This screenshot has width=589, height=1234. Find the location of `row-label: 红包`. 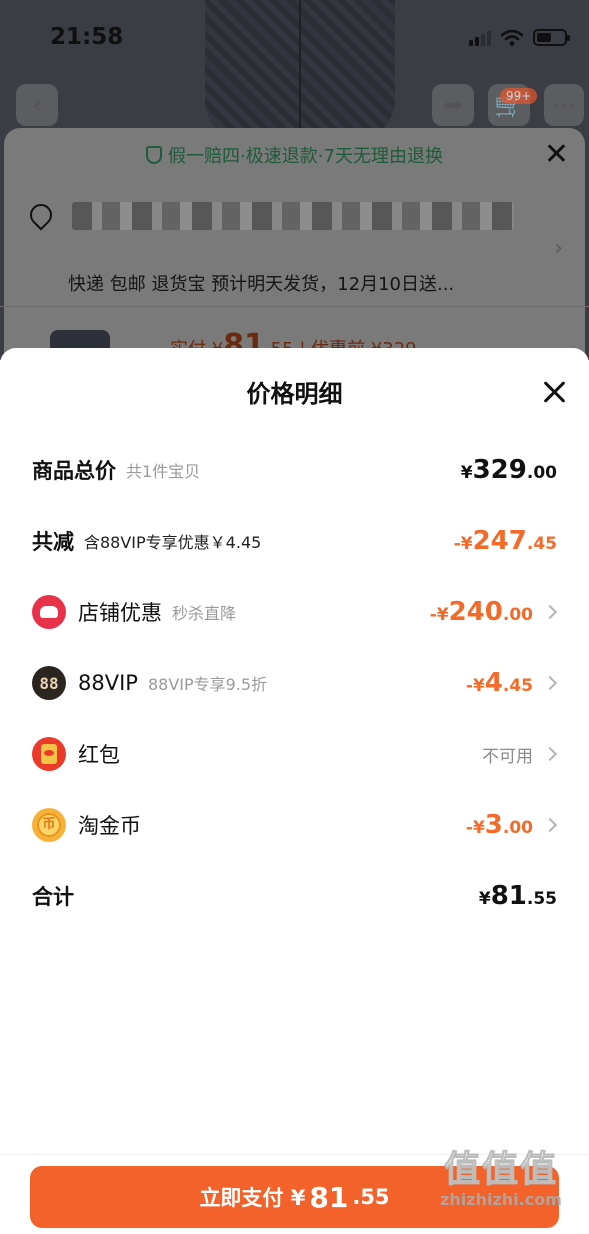

row-label: 红包 is located at coordinates (99, 755).